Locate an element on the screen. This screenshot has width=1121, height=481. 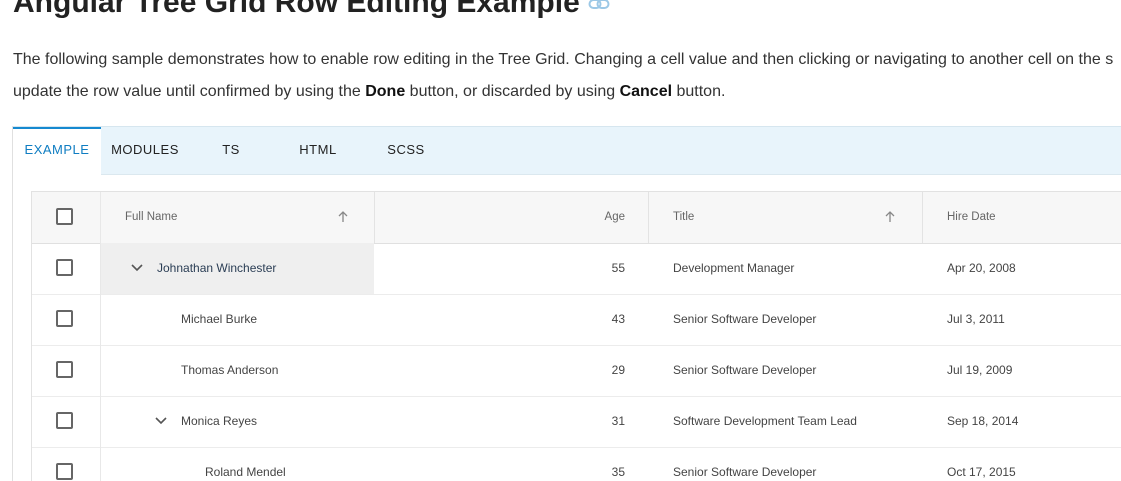
tab-html: HTML is located at coordinates (318, 150).